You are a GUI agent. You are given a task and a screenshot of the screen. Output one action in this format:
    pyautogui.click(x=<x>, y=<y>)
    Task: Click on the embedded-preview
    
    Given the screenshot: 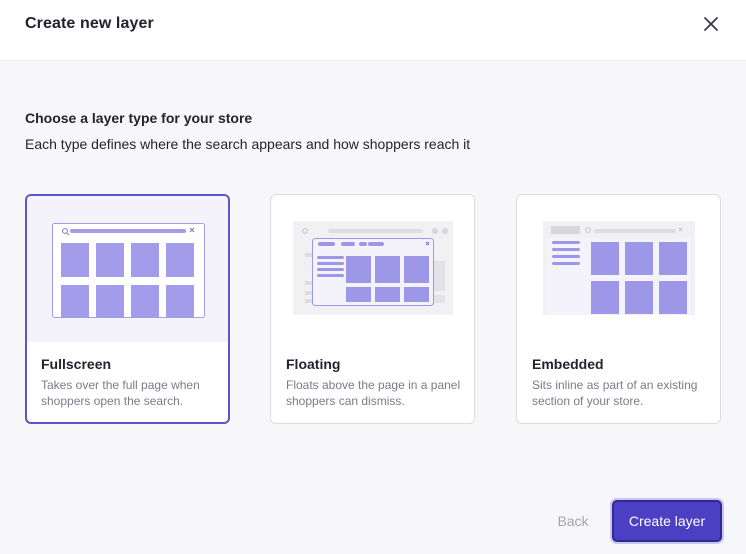 What is the action you would take?
    pyautogui.click(x=618, y=268)
    